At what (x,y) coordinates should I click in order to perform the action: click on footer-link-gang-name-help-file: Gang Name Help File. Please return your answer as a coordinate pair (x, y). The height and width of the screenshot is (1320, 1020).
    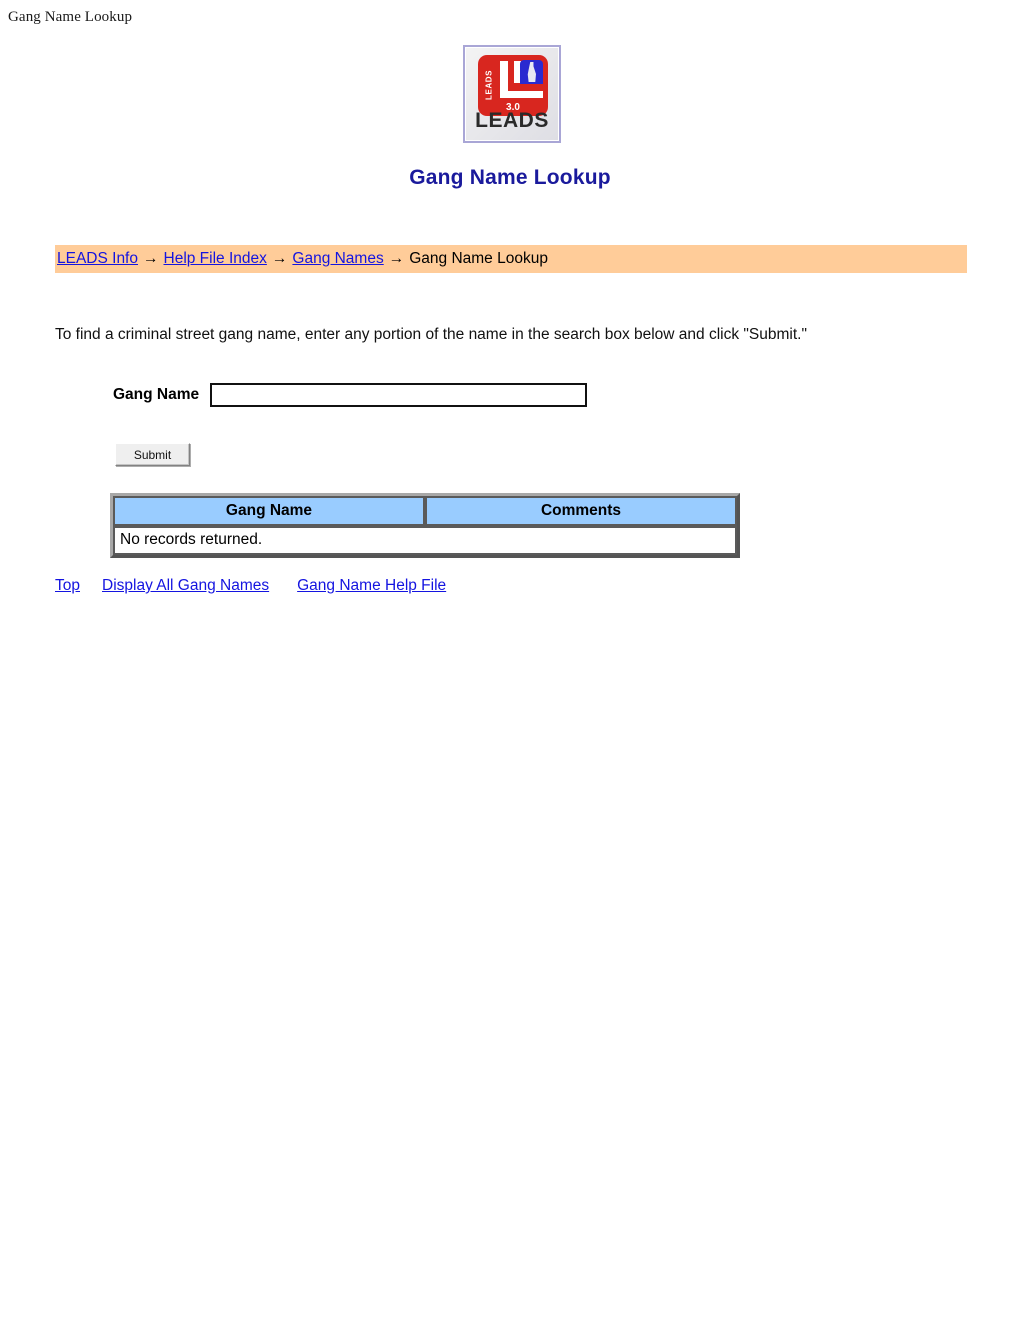
    Looking at the image, I should click on (371, 586).